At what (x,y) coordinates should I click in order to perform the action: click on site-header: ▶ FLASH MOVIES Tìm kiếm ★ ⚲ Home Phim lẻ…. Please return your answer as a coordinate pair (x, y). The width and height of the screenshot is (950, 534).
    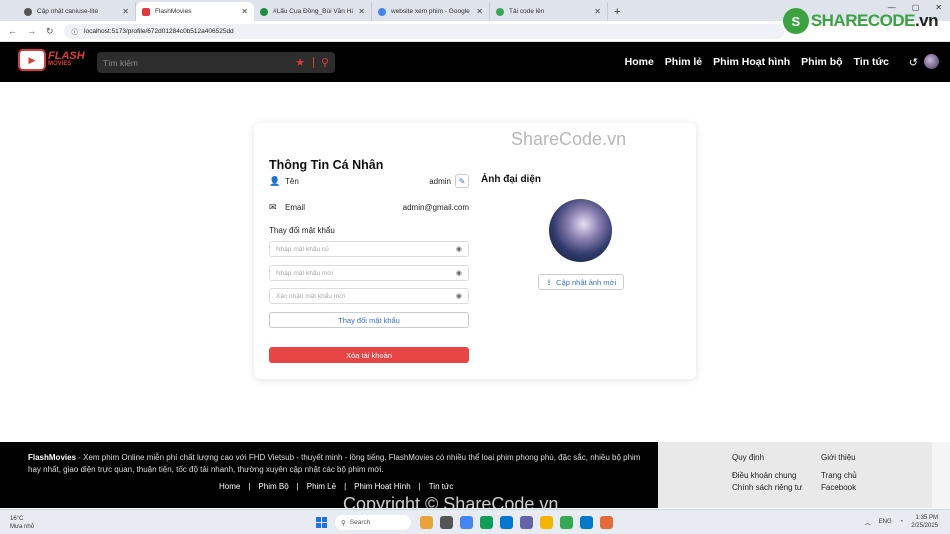
    Looking at the image, I should click on (475, 62).